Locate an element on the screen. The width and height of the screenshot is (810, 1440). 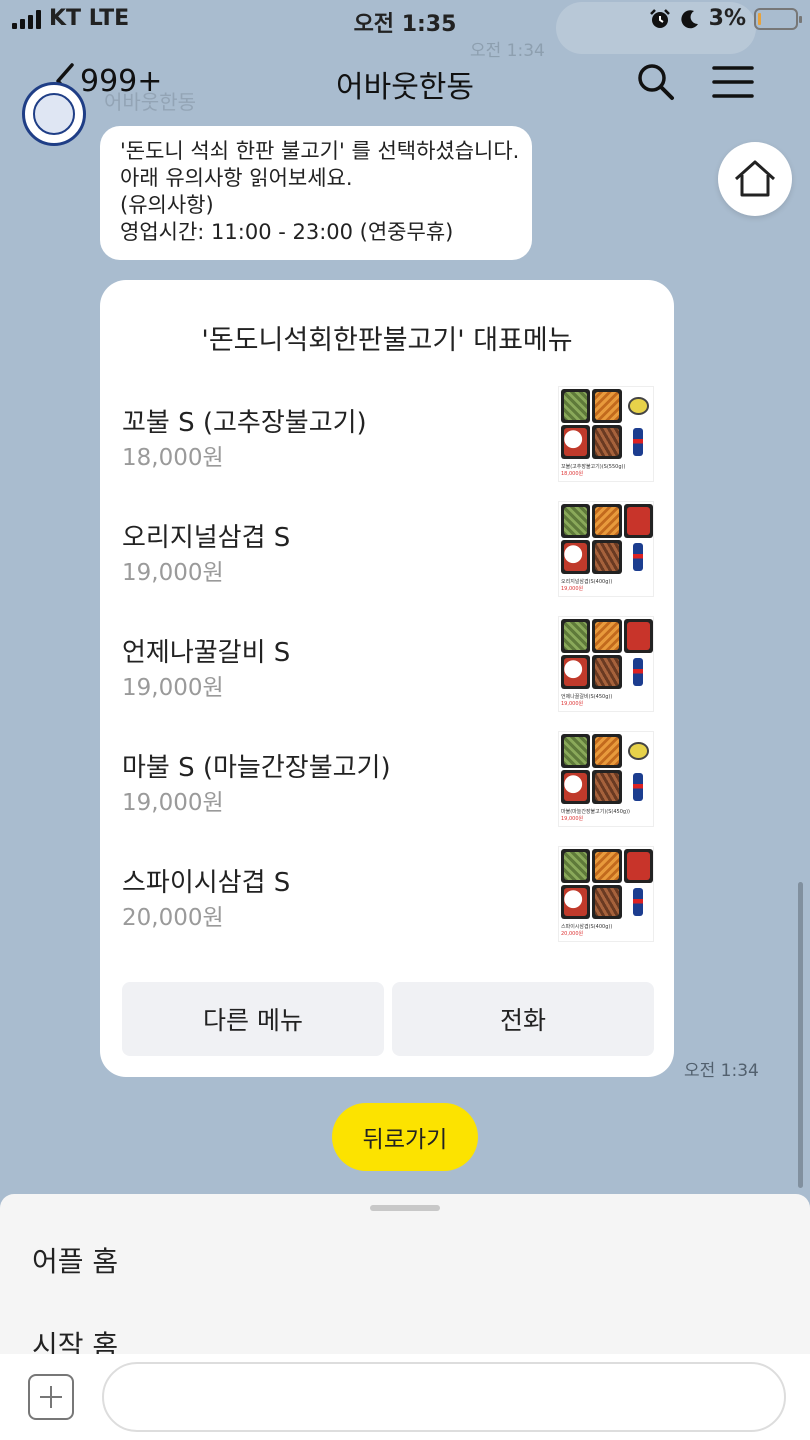
avatar is located at coordinates (54, 114).